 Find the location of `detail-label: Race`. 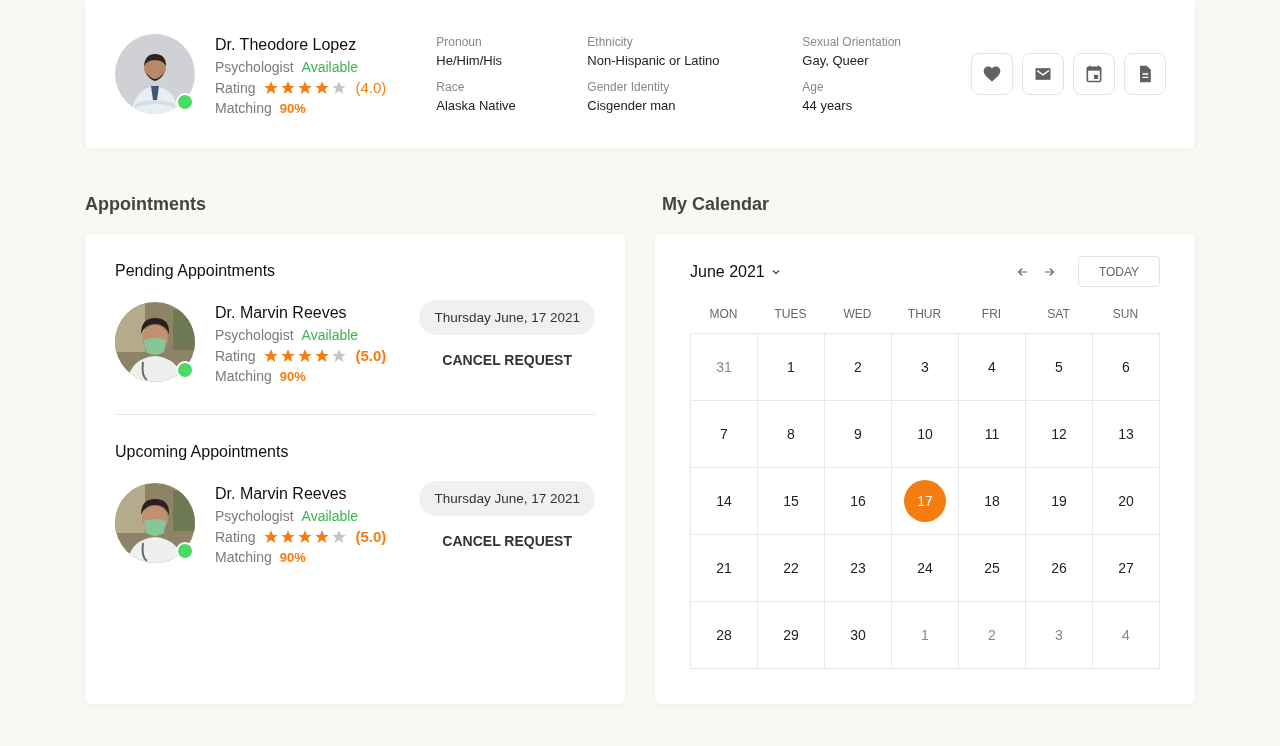

detail-label: Race is located at coordinates (451, 87).